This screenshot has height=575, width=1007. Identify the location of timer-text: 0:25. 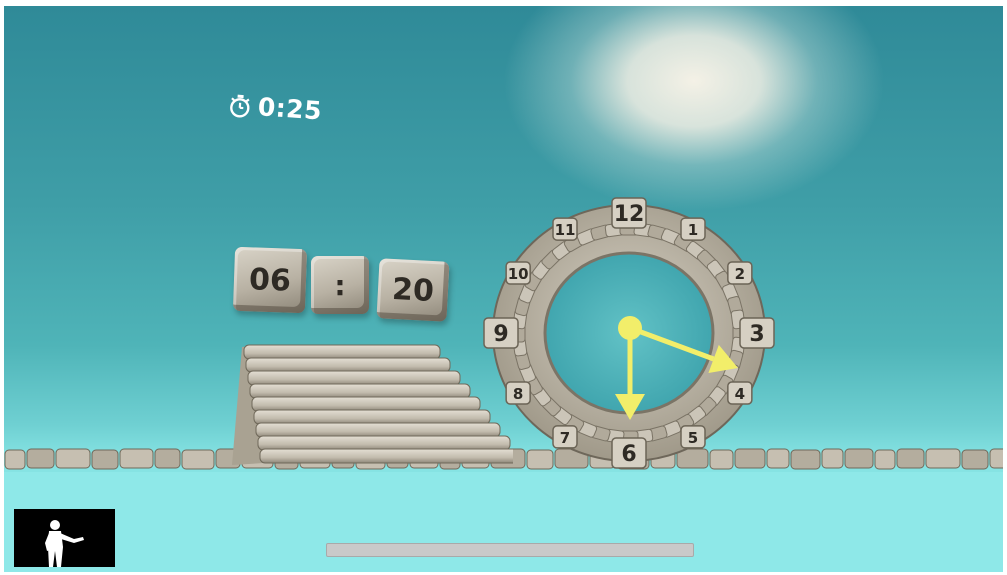
(289, 109).